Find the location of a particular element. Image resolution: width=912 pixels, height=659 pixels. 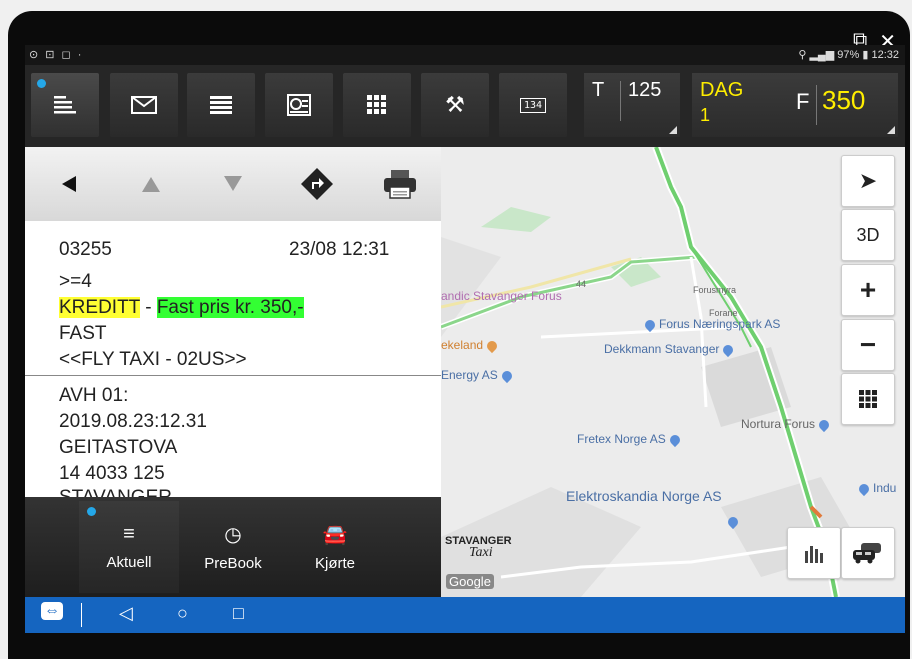

cars-icon is located at coordinates (867, 553).